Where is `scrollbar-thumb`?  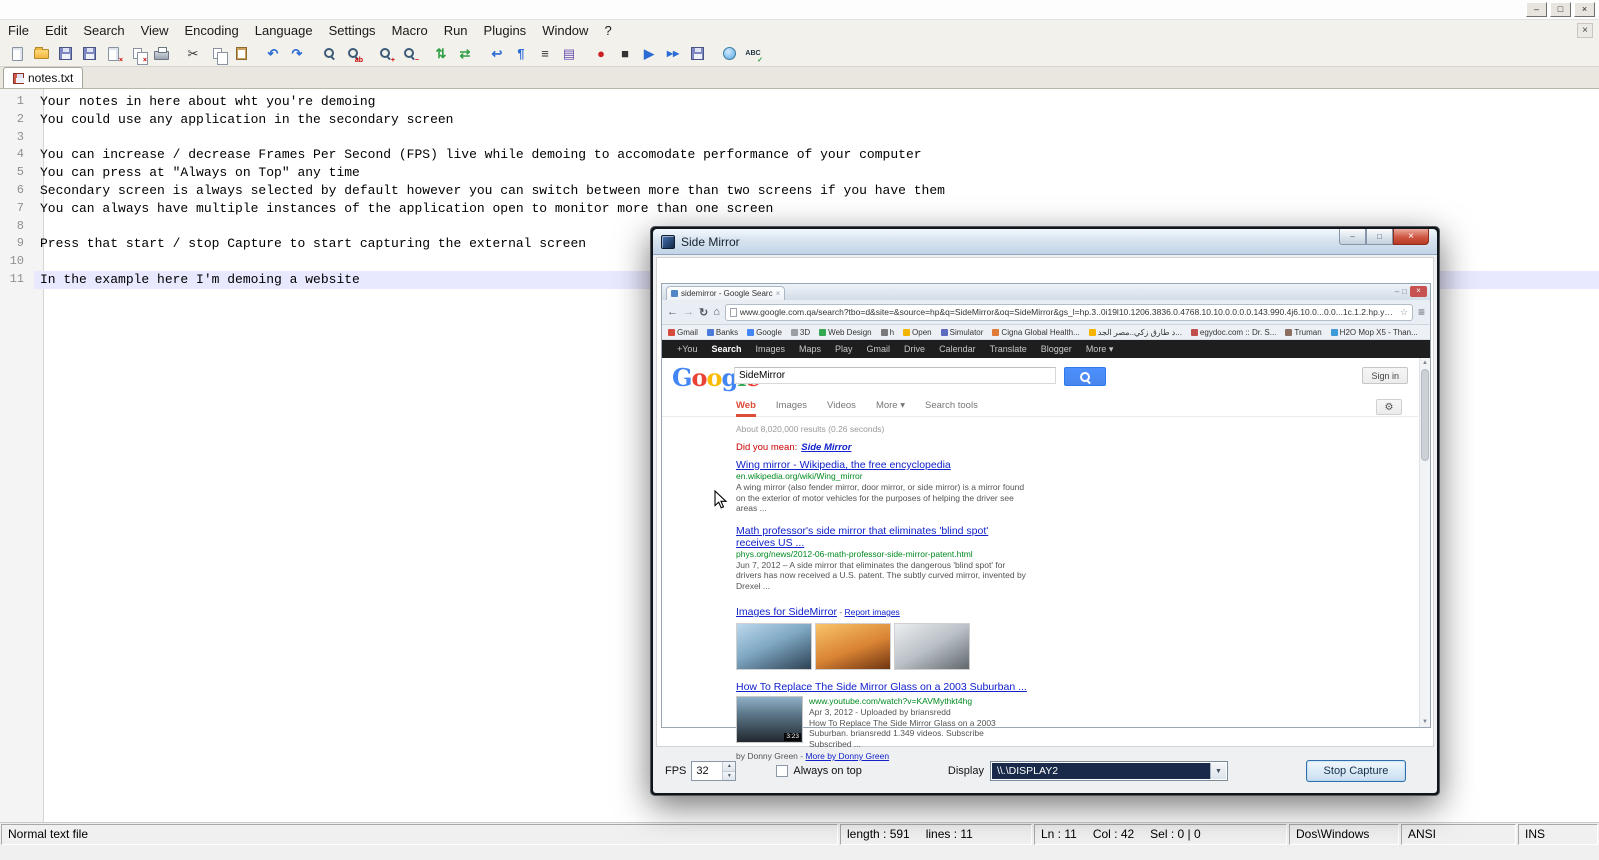 scrollbar-thumb is located at coordinates (1425, 415).